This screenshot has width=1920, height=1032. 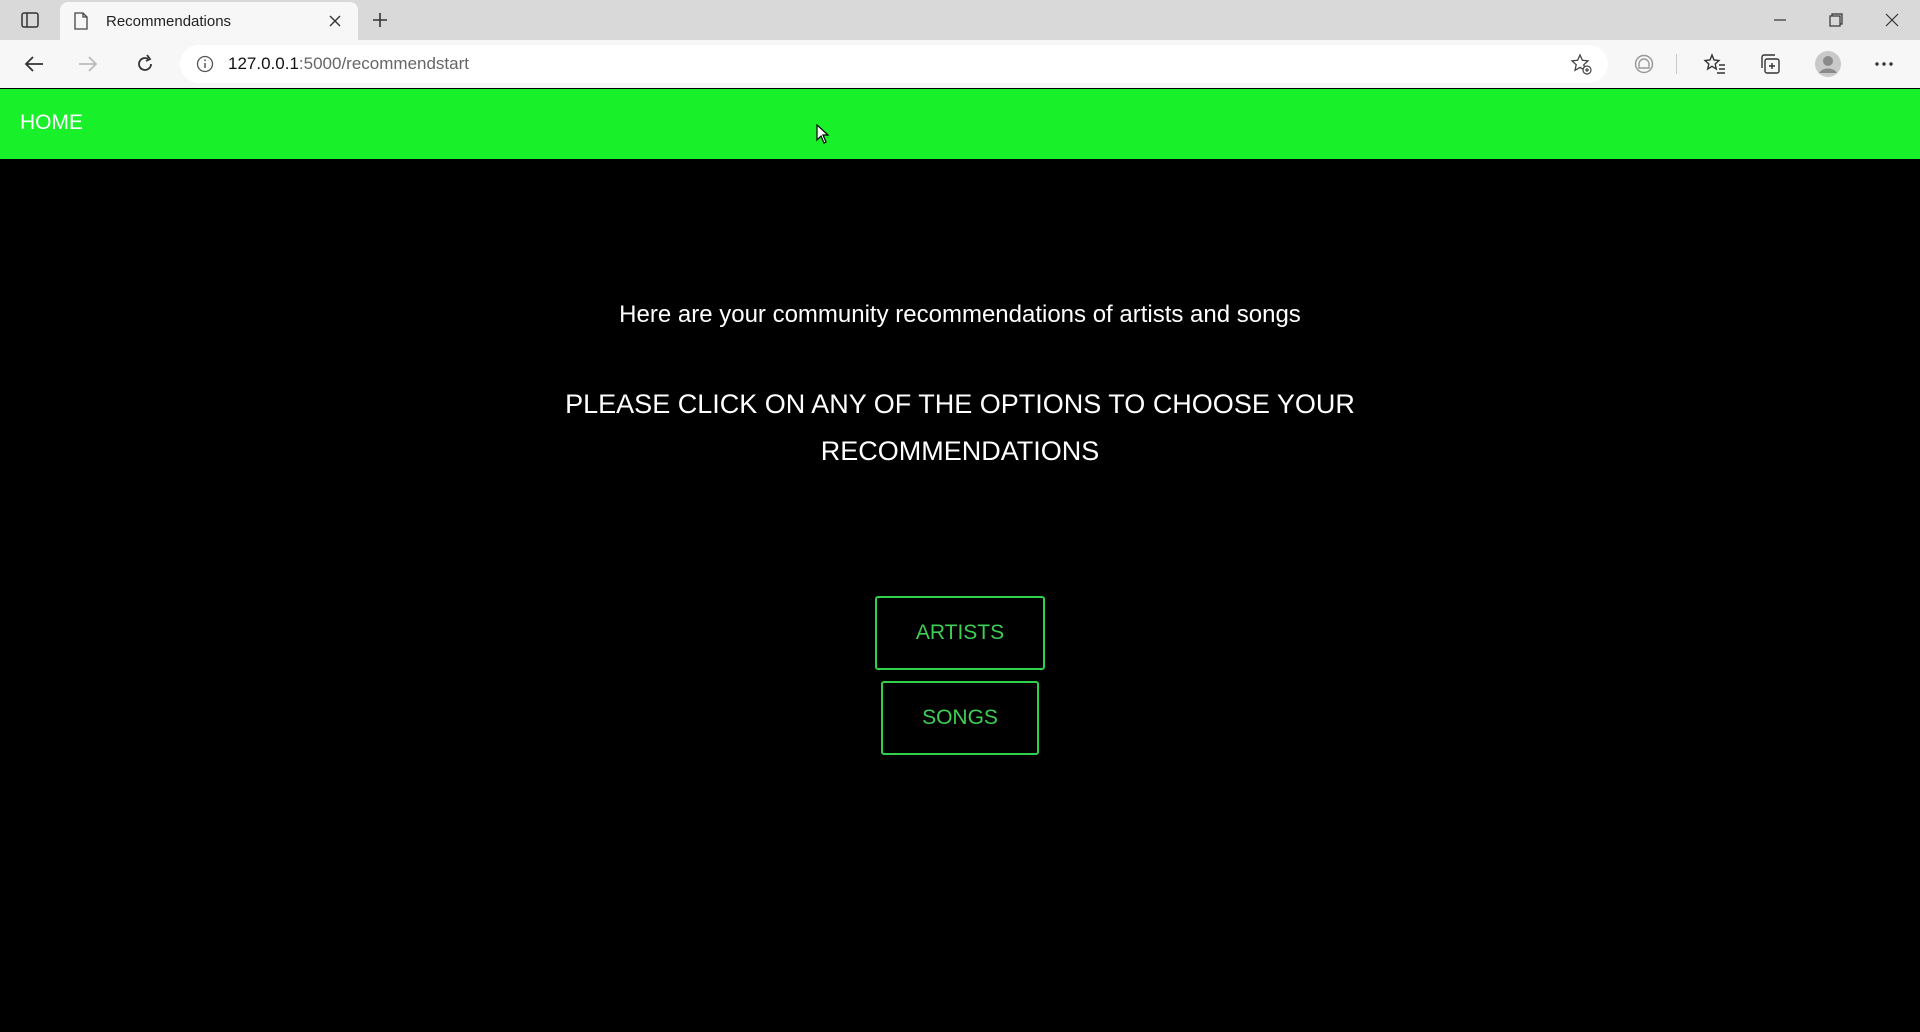 I want to click on window-controls, so click(x=1836, y=20).